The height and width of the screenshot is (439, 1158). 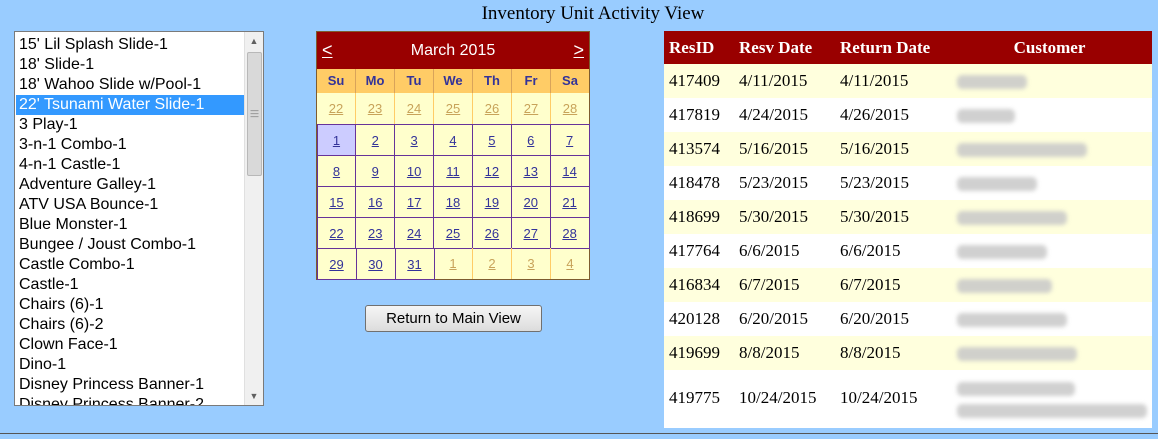 What do you see at coordinates (530, 139) in the screenshot?
I see `calendar-day: 6` at bounding box center [530, 139].